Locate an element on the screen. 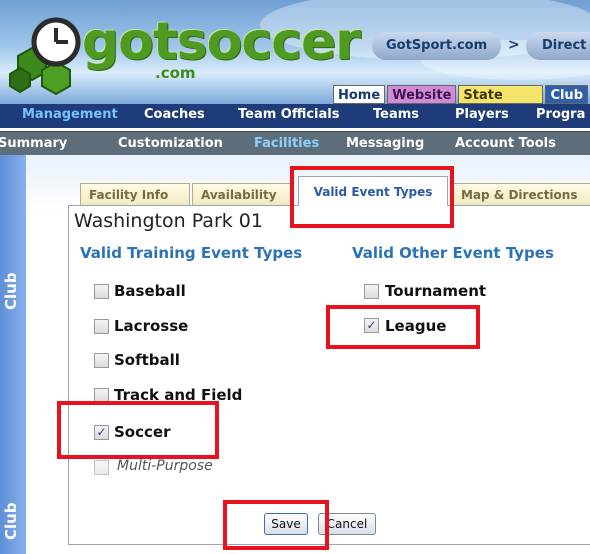  nav-summary: Summary is located at coordinates (33, 143).